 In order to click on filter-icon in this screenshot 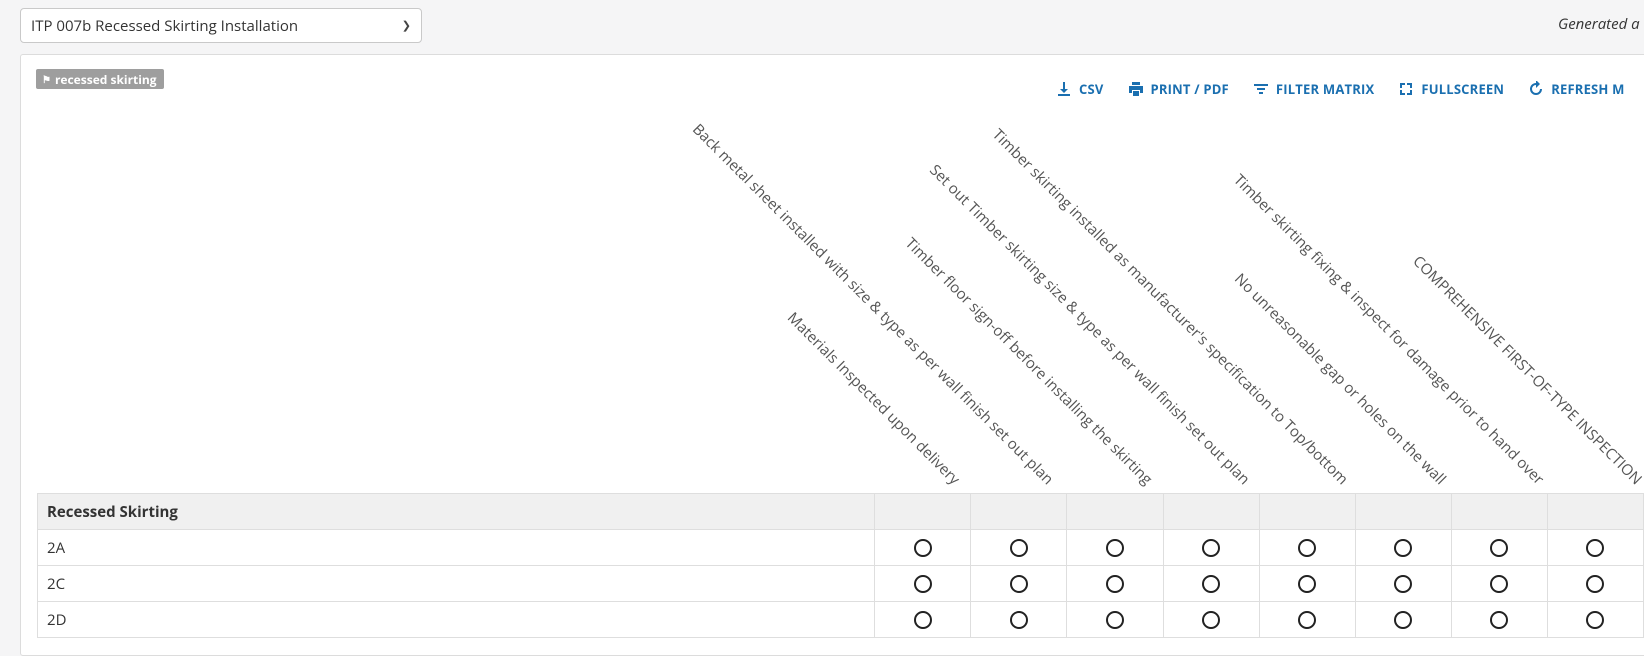, I will do `click(1260, 89)`.